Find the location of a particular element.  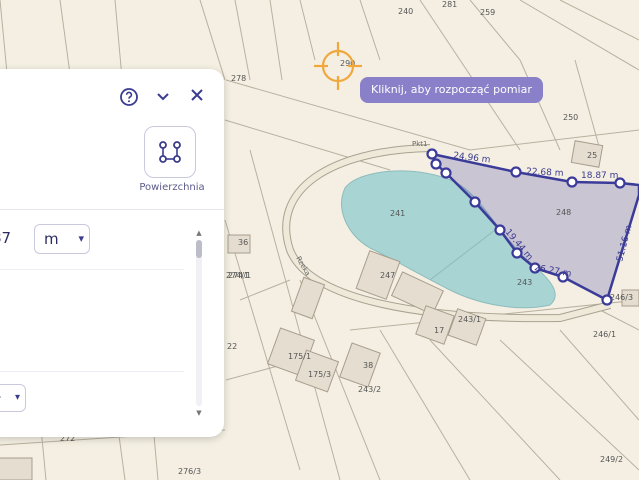

scroll-thumb is located at coordinates (199, 249).